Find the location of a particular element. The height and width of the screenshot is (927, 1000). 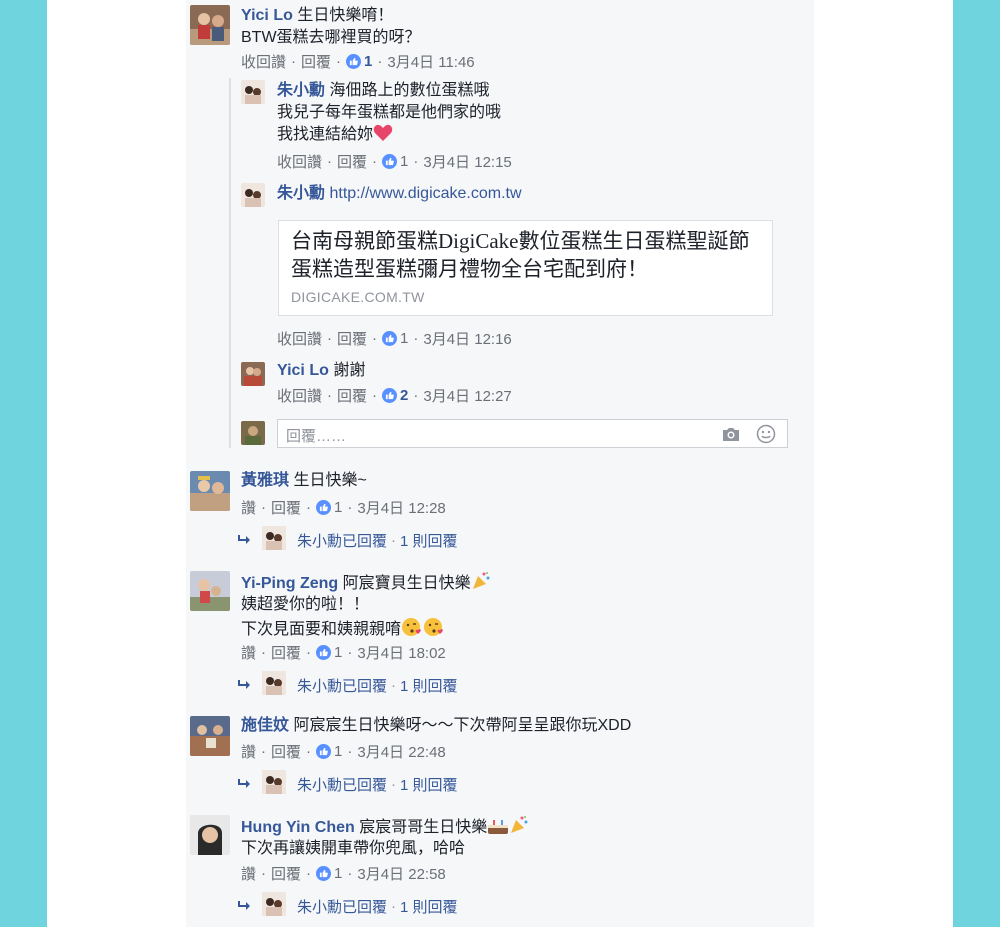

comment-body: 黃雅琪 生日快樂~ is located at coordinates (304, 481).